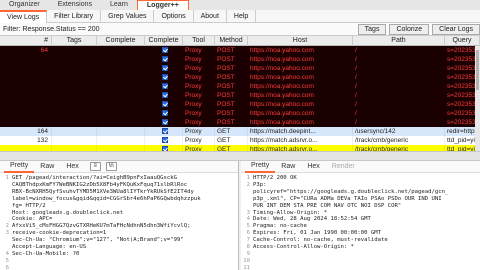 The image size is (480, 270). I want to click on line-number: 11, so click(246, 267).